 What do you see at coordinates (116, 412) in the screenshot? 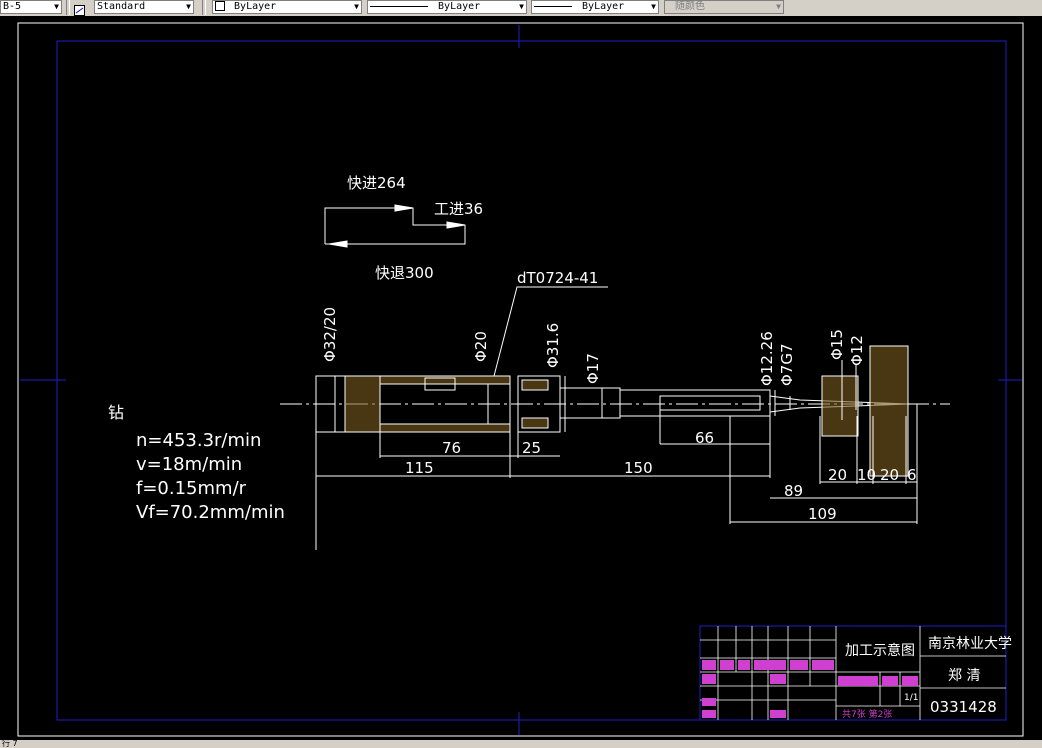
I see `operation-label: 钻` at bounding box center [116, 412].